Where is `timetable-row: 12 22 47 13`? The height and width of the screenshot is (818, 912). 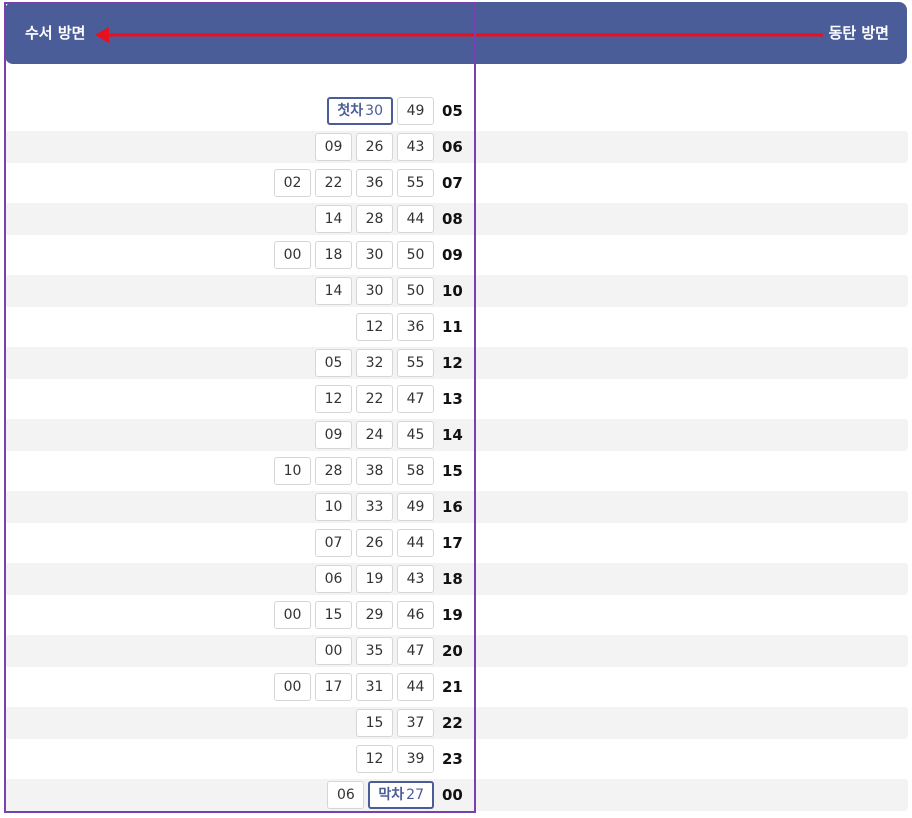 timetable-row: 12 22 47 13 is located at coordinates (456, 399).